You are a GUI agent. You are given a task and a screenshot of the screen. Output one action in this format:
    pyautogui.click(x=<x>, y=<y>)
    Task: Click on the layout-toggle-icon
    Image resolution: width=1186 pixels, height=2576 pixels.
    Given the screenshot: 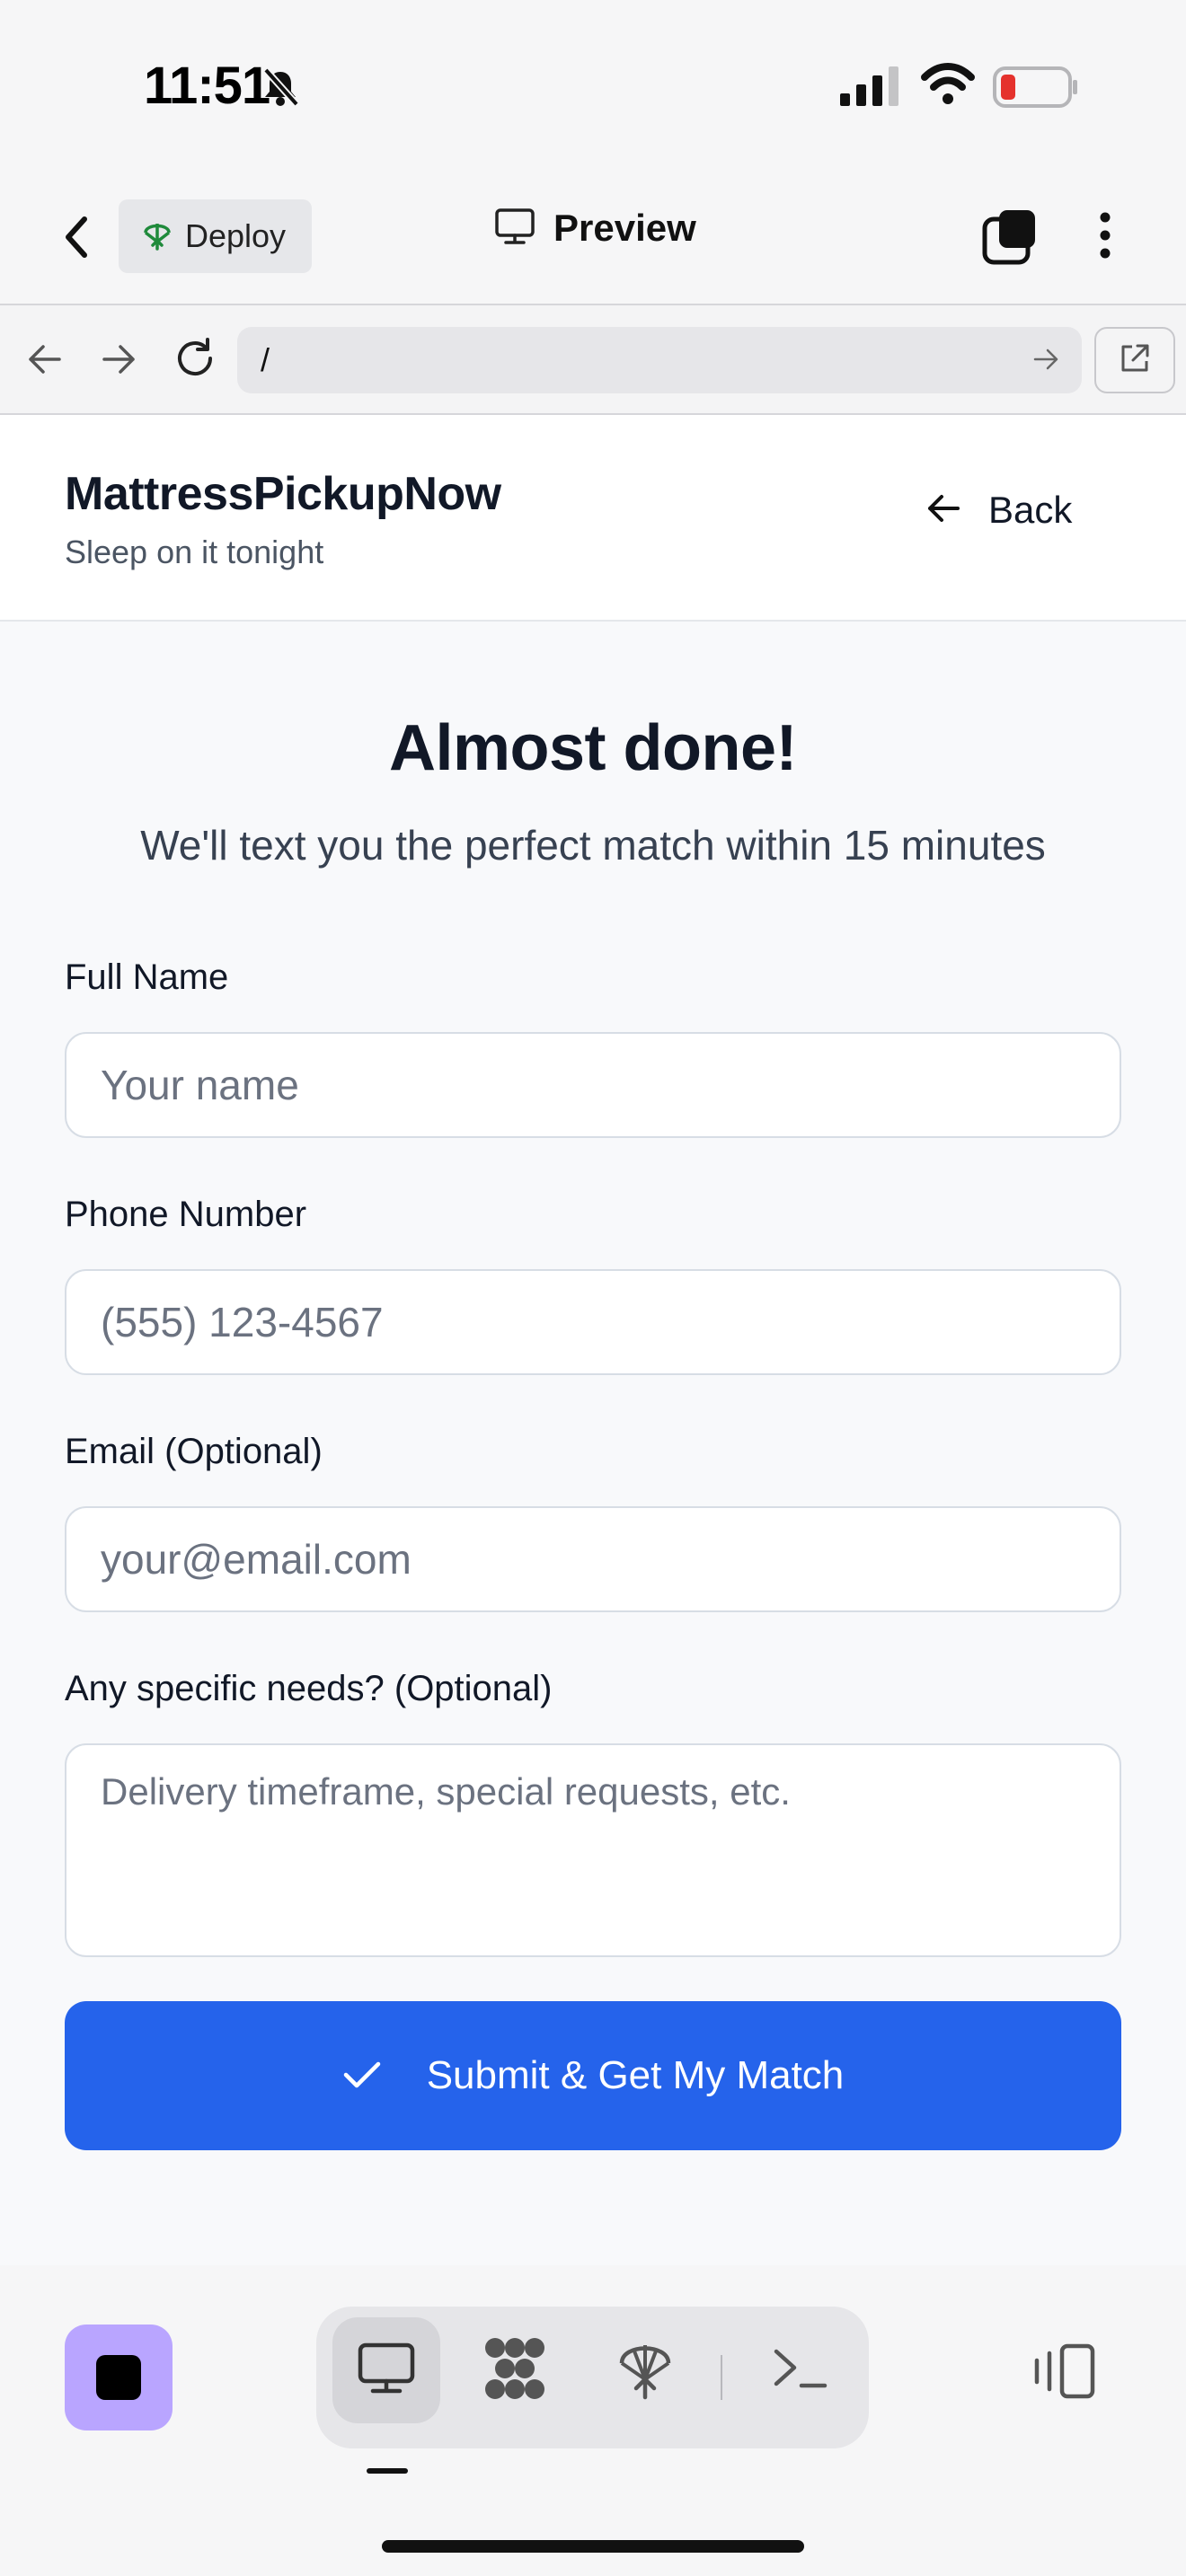 What is the action you would take?
    pyautogui.click(x=1064, y=2373)
    